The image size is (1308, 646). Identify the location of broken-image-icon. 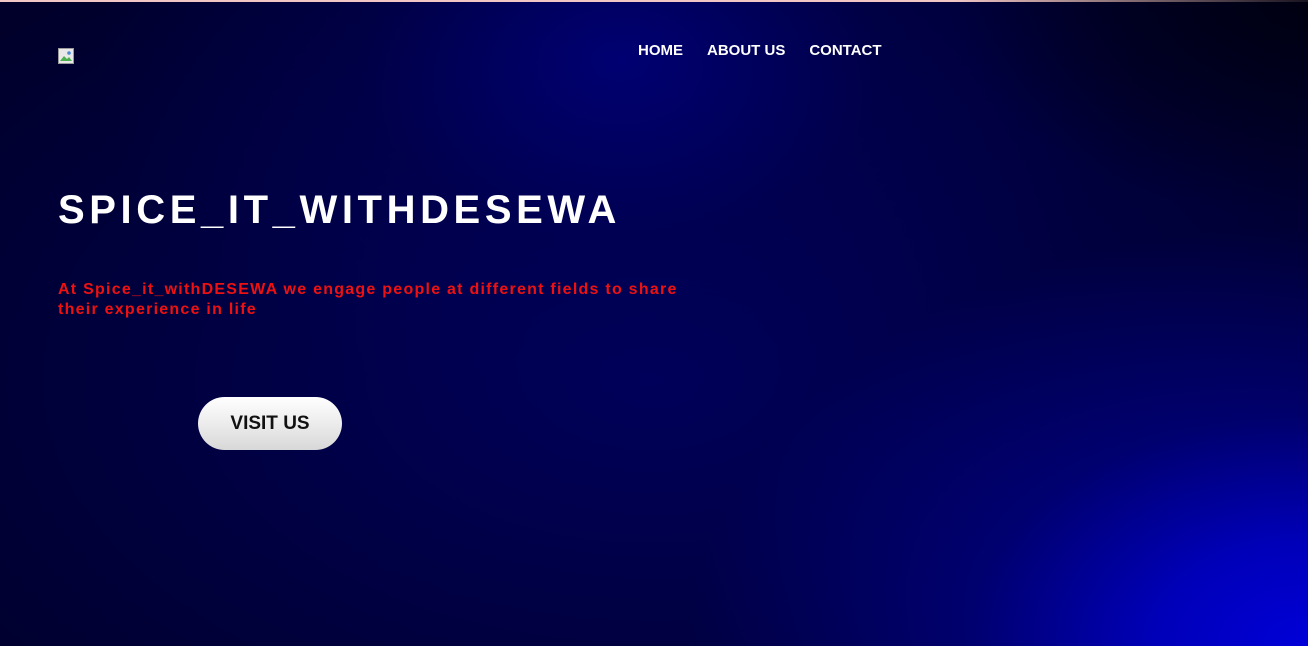
(66, 56).